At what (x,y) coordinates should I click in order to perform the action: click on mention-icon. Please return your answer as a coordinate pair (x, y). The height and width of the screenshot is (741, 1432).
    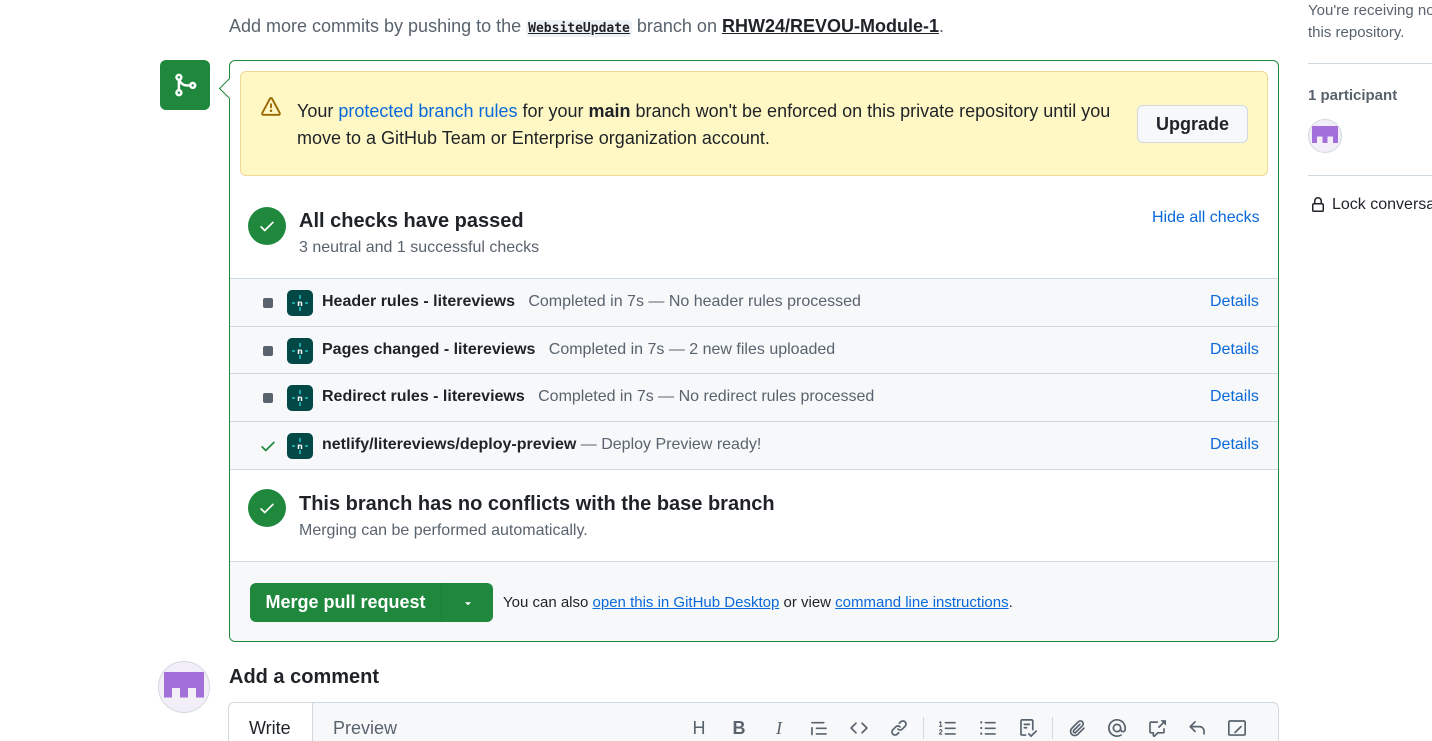
    Looking at the image, I should click on (1117, 728).